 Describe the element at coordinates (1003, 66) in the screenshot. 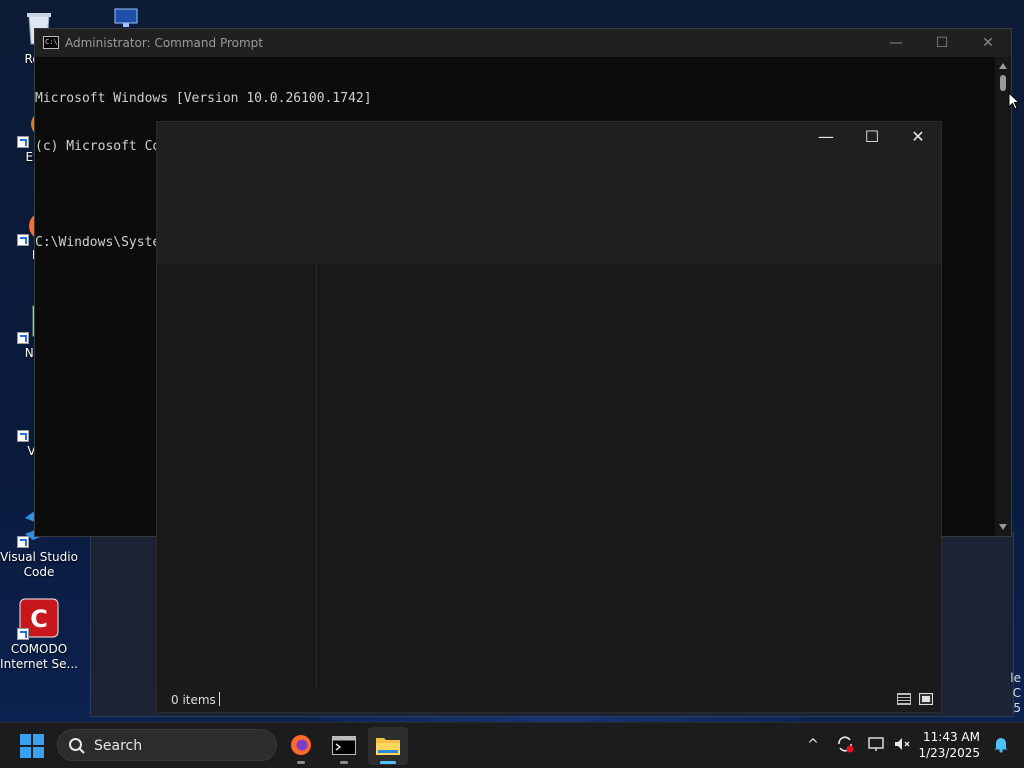

I see `scroll-up-arrow-icon` at that location.